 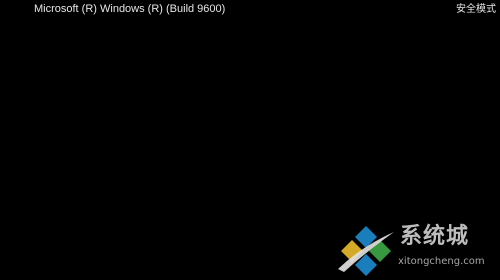 What do you see at coordinates (476, 9) in the screenshot?
I see `safe-mode-label: 安全模式` at bounding box center [476, 9].